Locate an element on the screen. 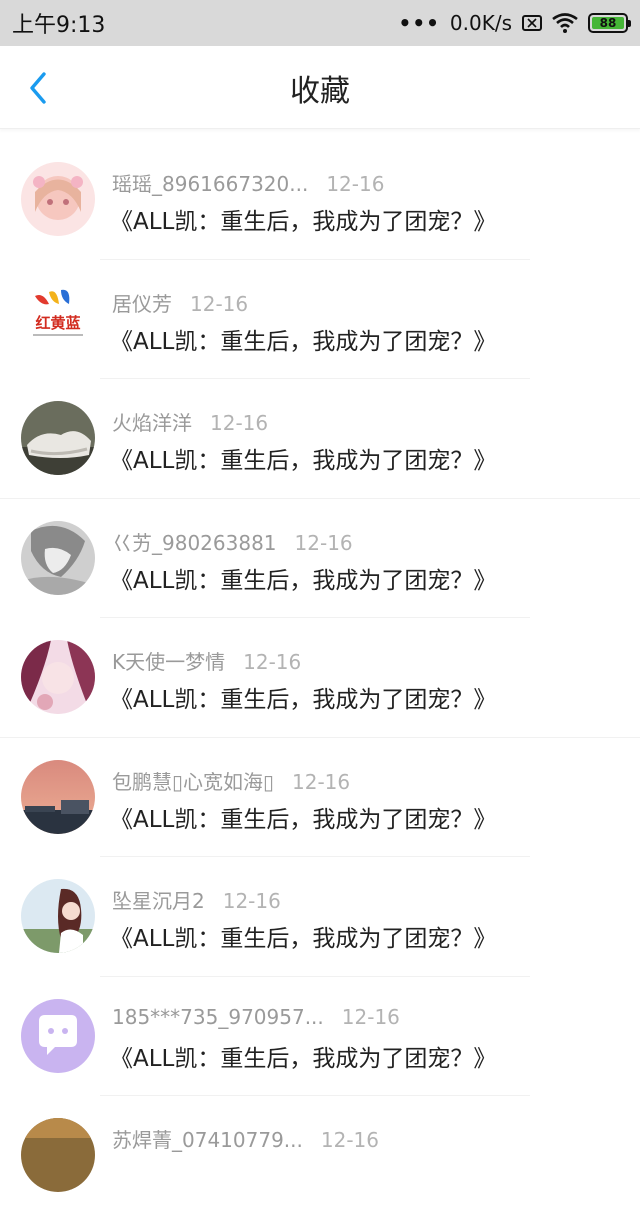 The image size is (640, 1216). item-meta: 185***735_970957... 12-16 is located at coordinates (256, 1017).